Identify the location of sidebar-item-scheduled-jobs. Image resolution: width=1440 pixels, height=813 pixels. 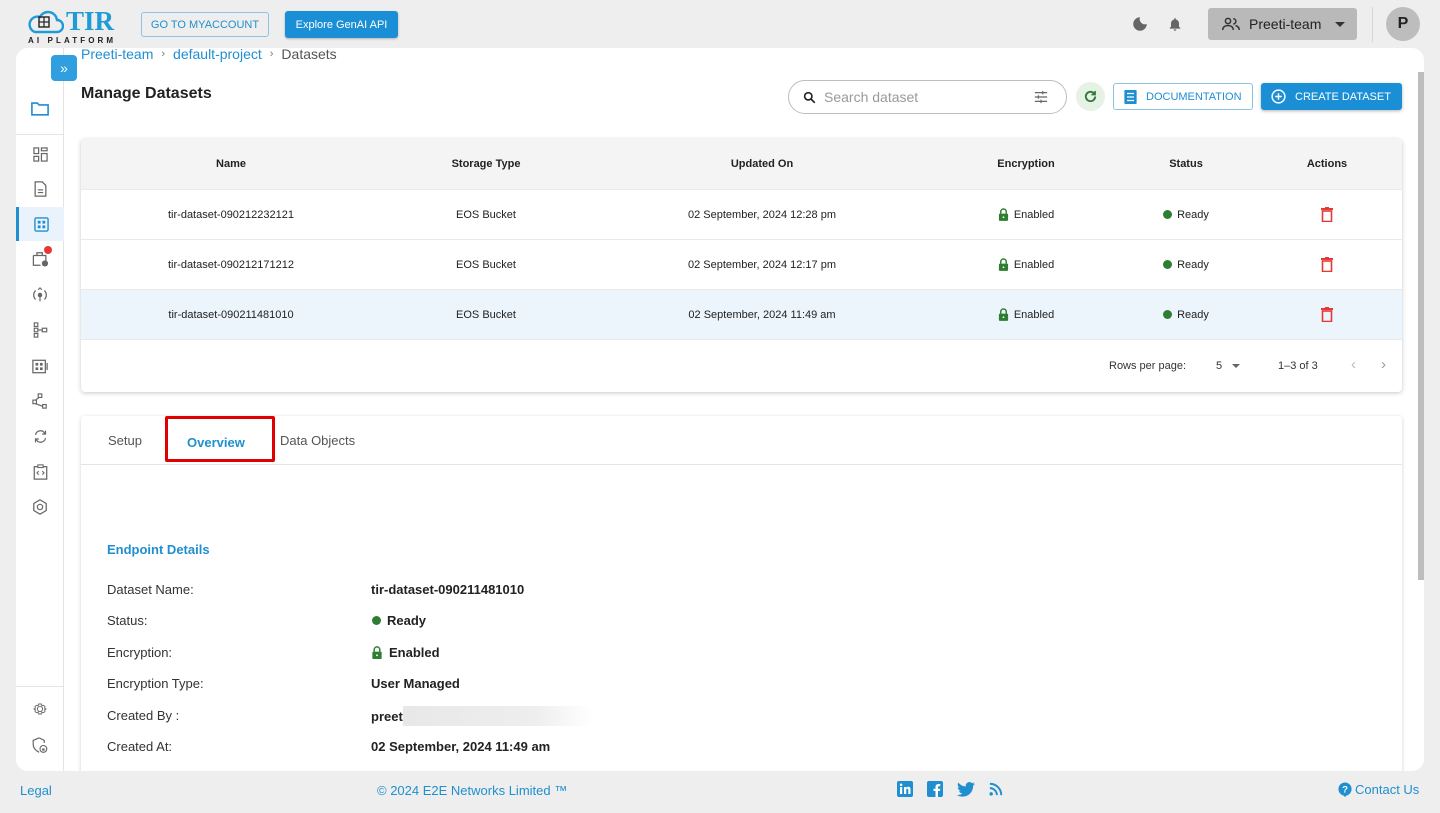
(40, 259).